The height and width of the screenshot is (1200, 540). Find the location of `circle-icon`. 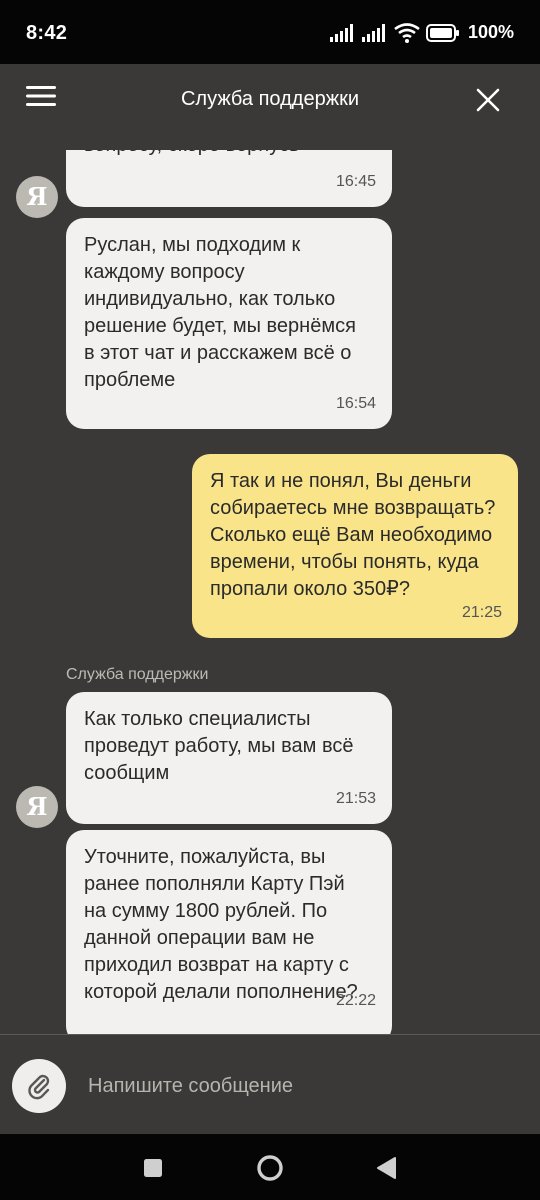

circle-icon is located at coordinates (270, 1168).